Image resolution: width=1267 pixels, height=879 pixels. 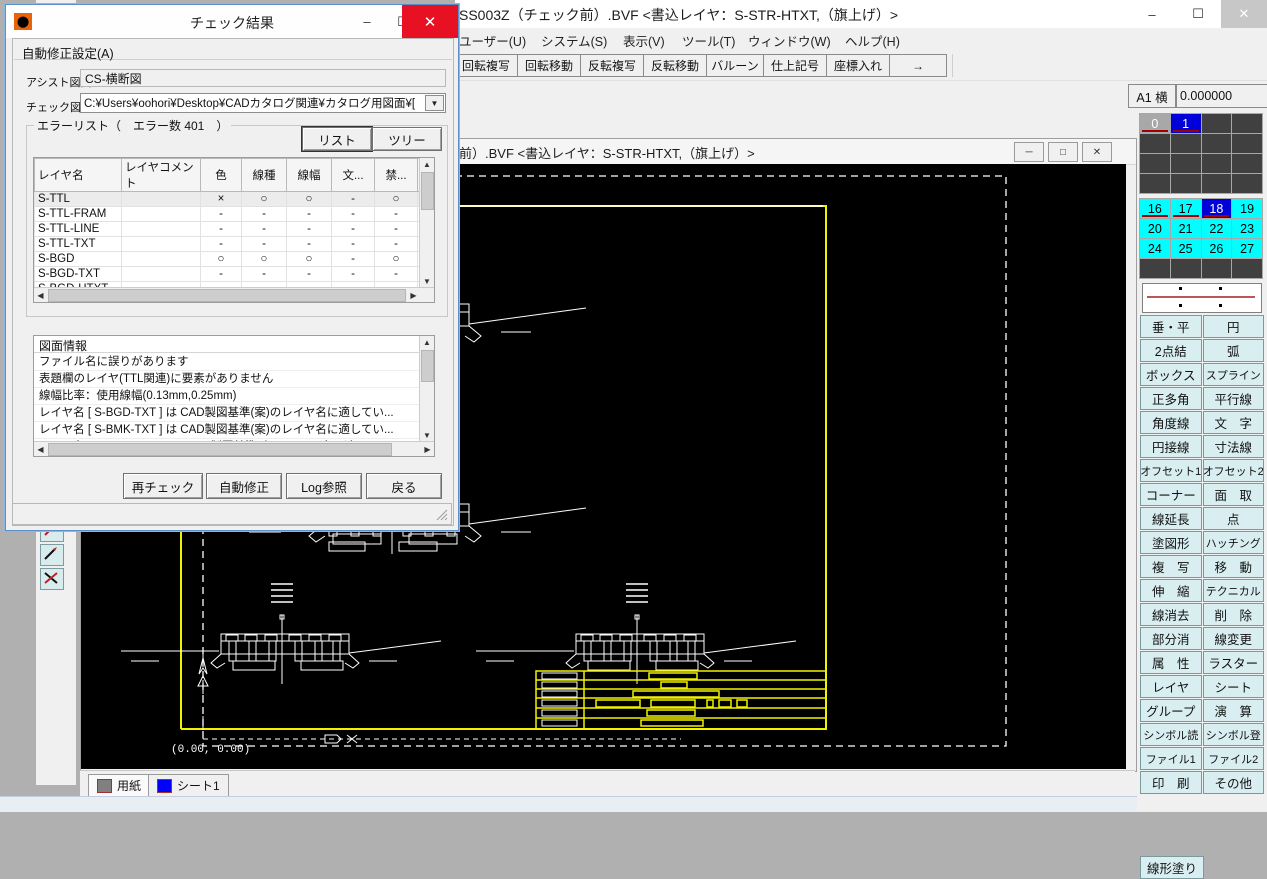 I want to click on command-button-24: 線消去, so click(x=1171, y=614).